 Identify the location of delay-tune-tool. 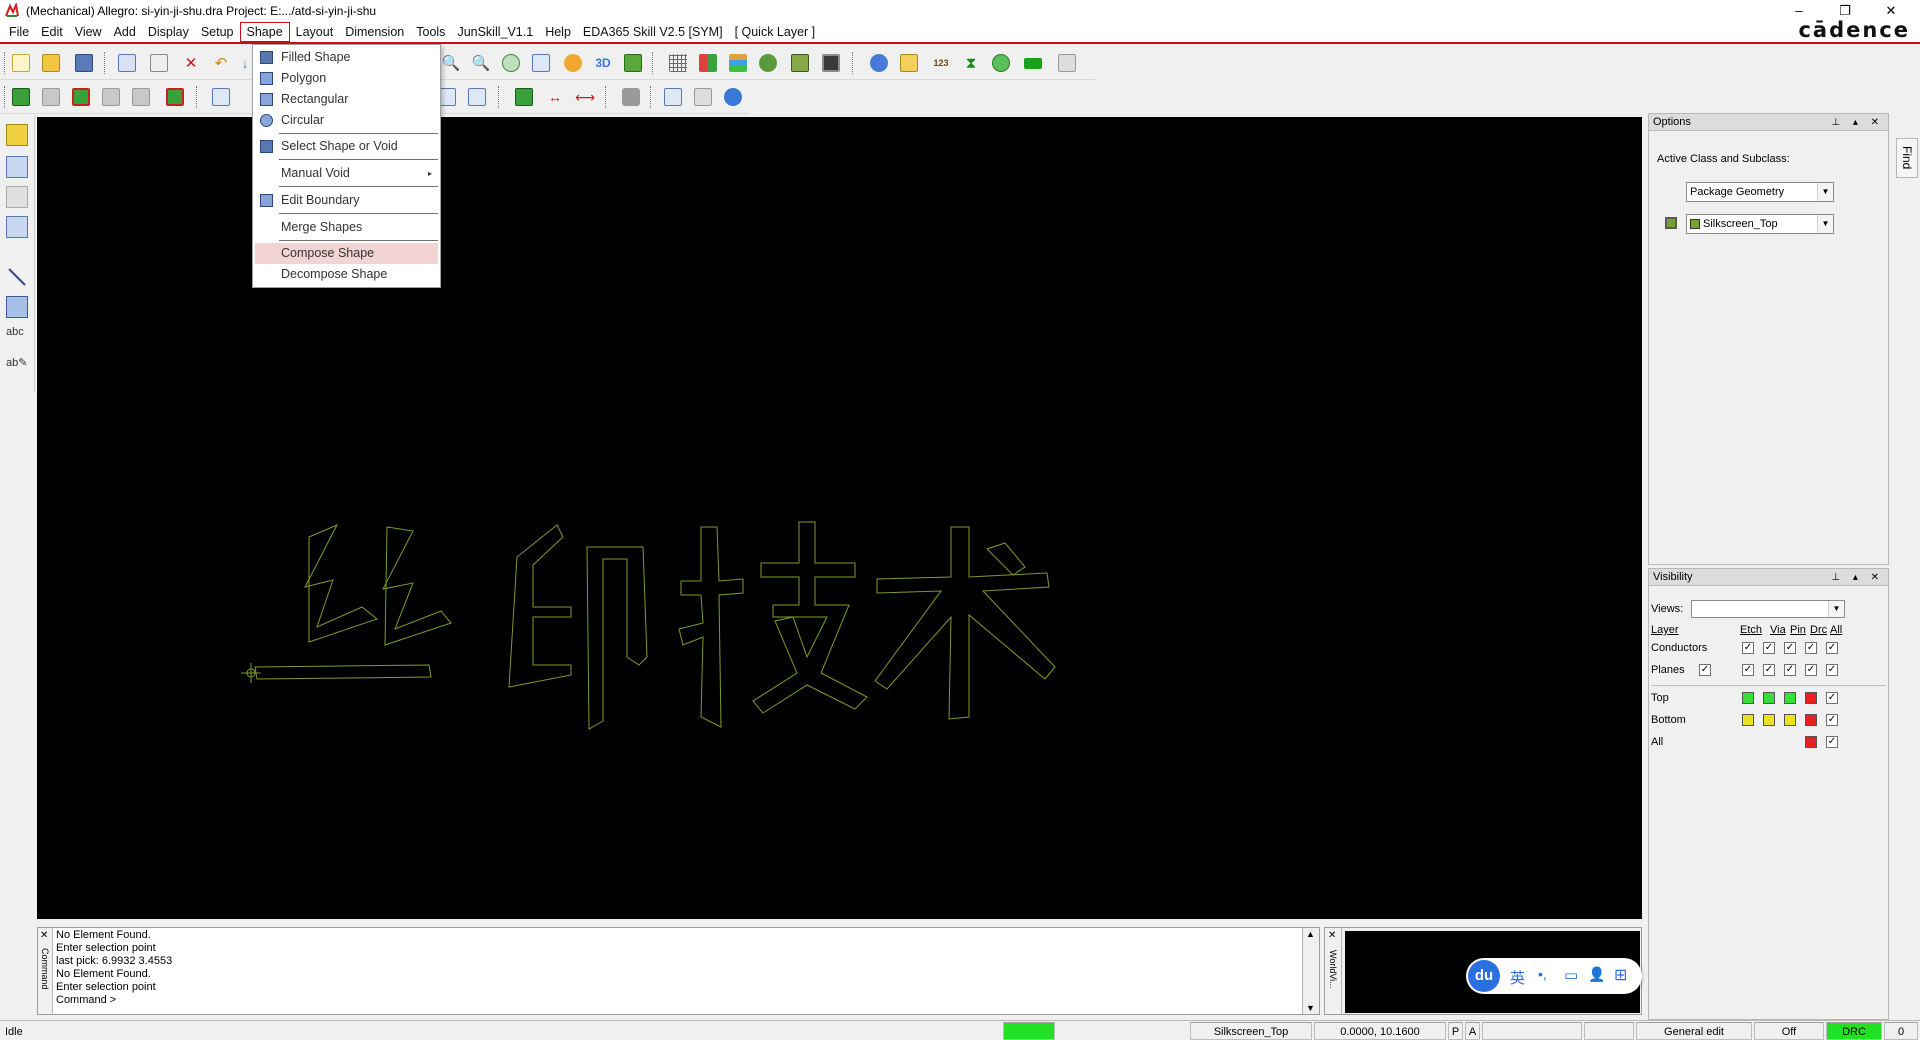
(17, 197).